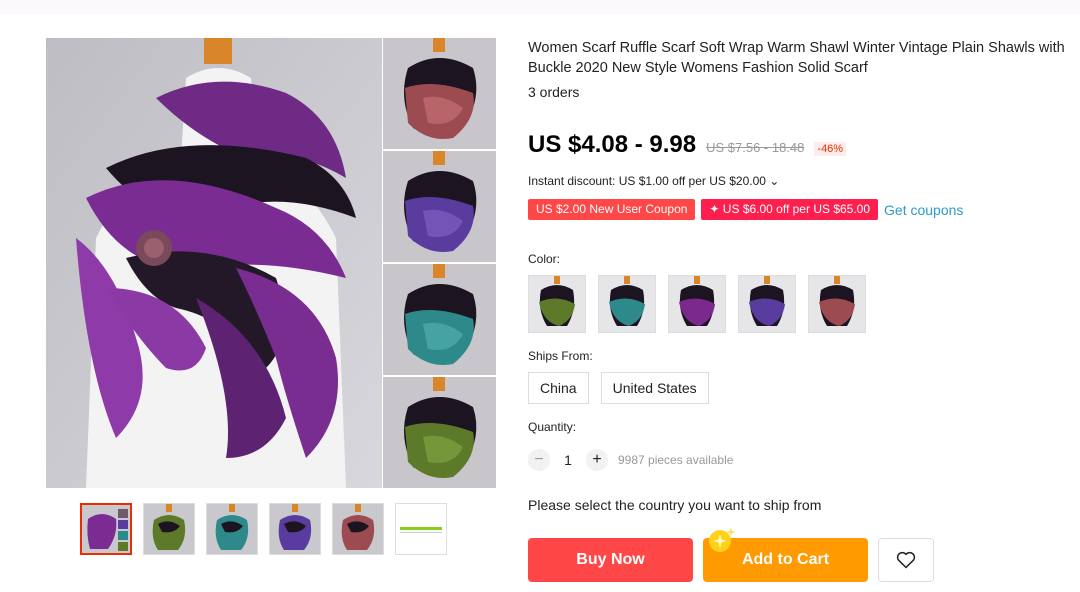 The height and width of the screenshot is (592, 1080). I want to click on color-swatch-rose, so click(837, 304).